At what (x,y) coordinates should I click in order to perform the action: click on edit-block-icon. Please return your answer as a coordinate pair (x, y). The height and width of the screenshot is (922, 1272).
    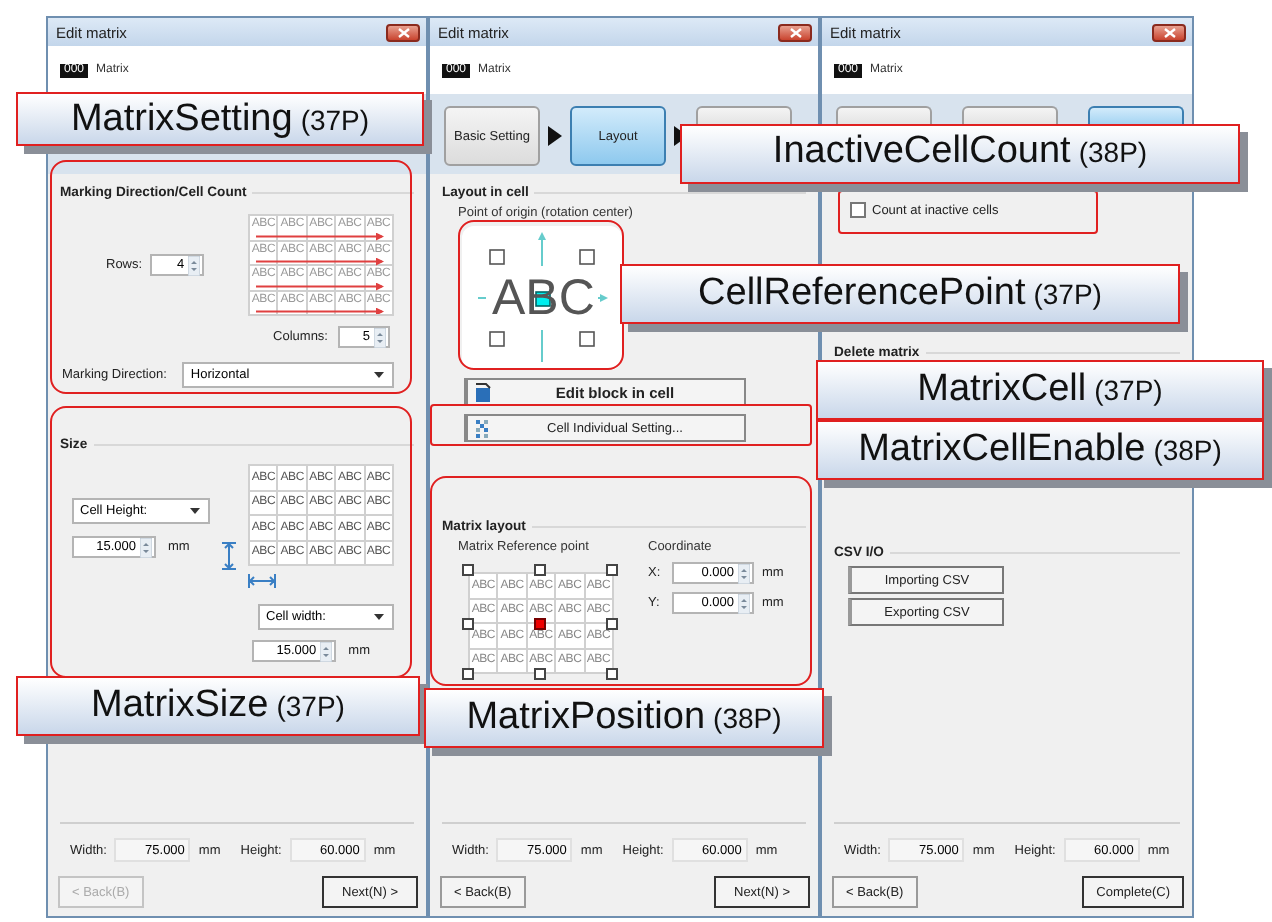
    Looking at the image, I should click on (483, 392).